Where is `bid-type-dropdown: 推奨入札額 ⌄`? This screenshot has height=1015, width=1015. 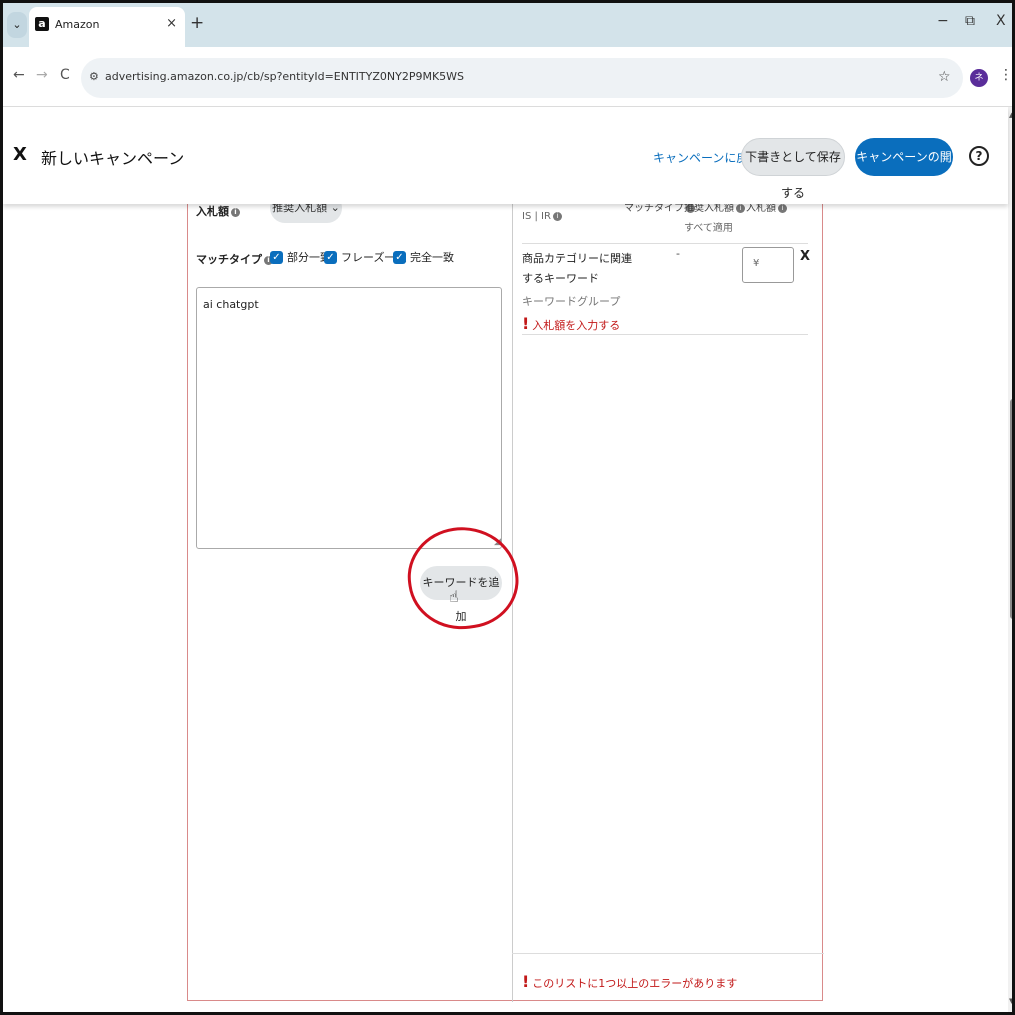 bid-type-dropdown: 推奨入札額 ⌄ is located at coordinates (306, 213).